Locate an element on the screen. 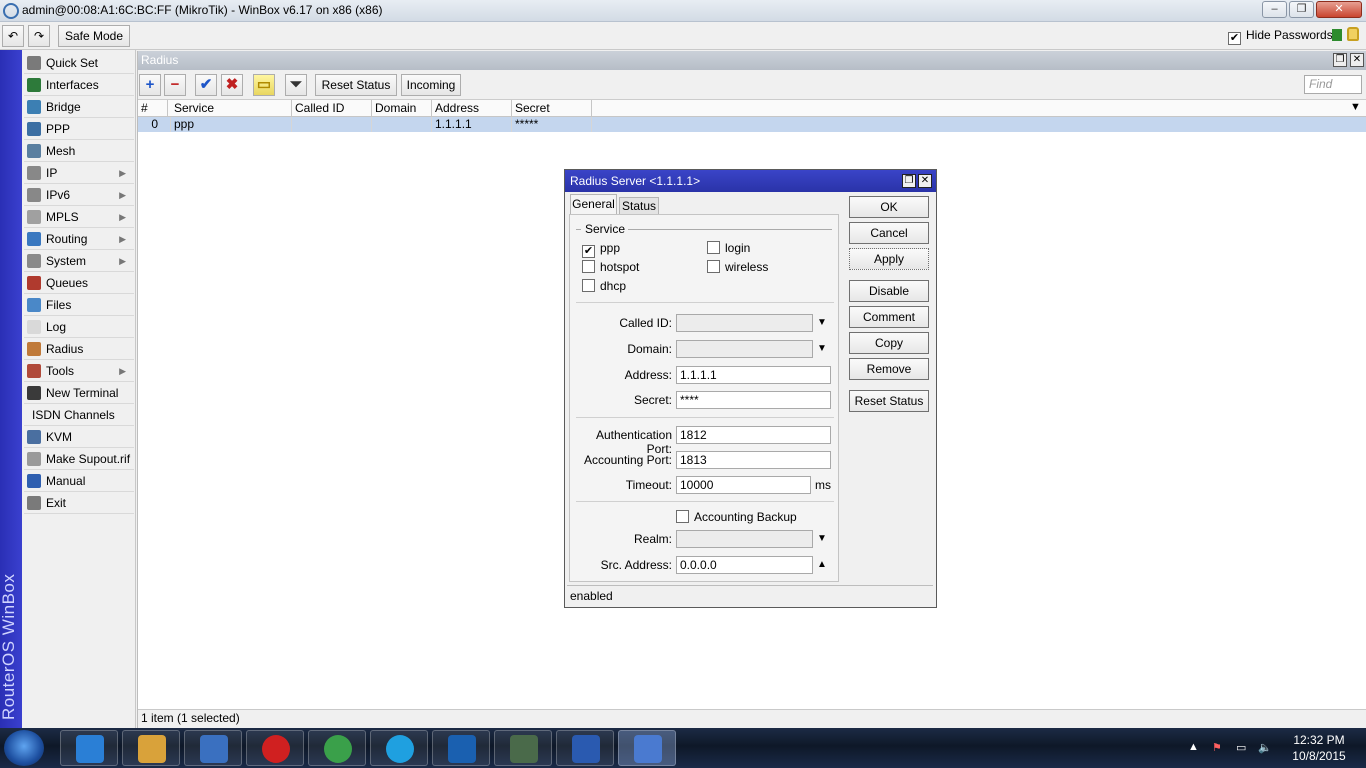 This screenshot has width=1366, height=768. address-label: Address: is located at coordinates (648, 375).